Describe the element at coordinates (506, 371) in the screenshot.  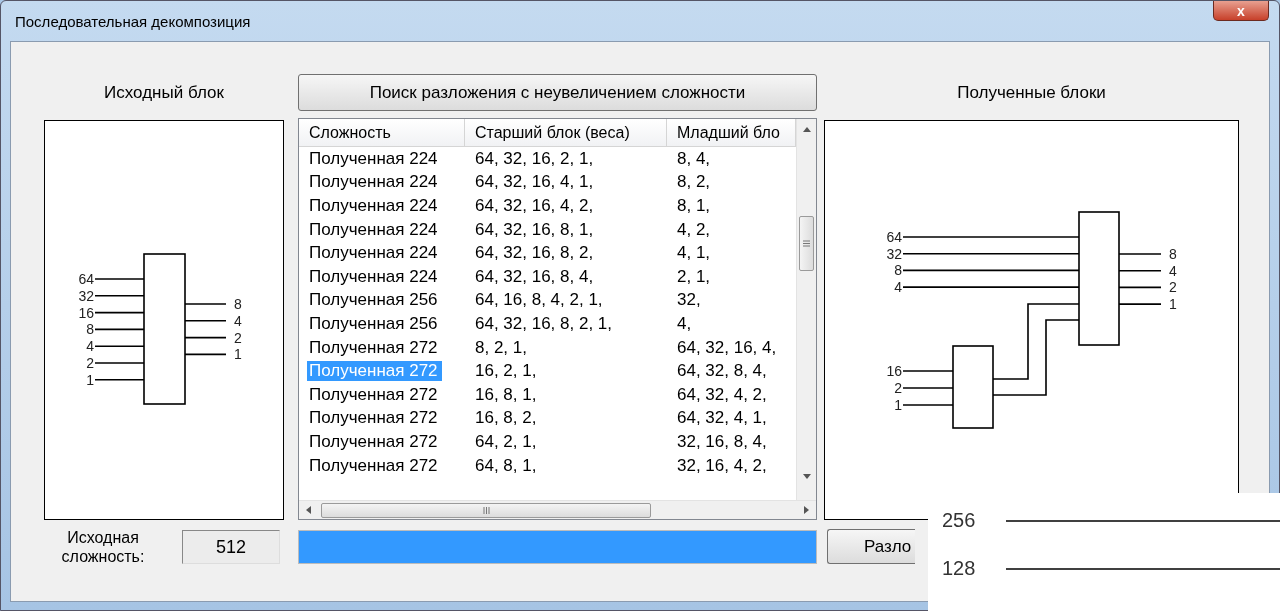
I see `table-cell-text: 16, 2, 1,` at that location.